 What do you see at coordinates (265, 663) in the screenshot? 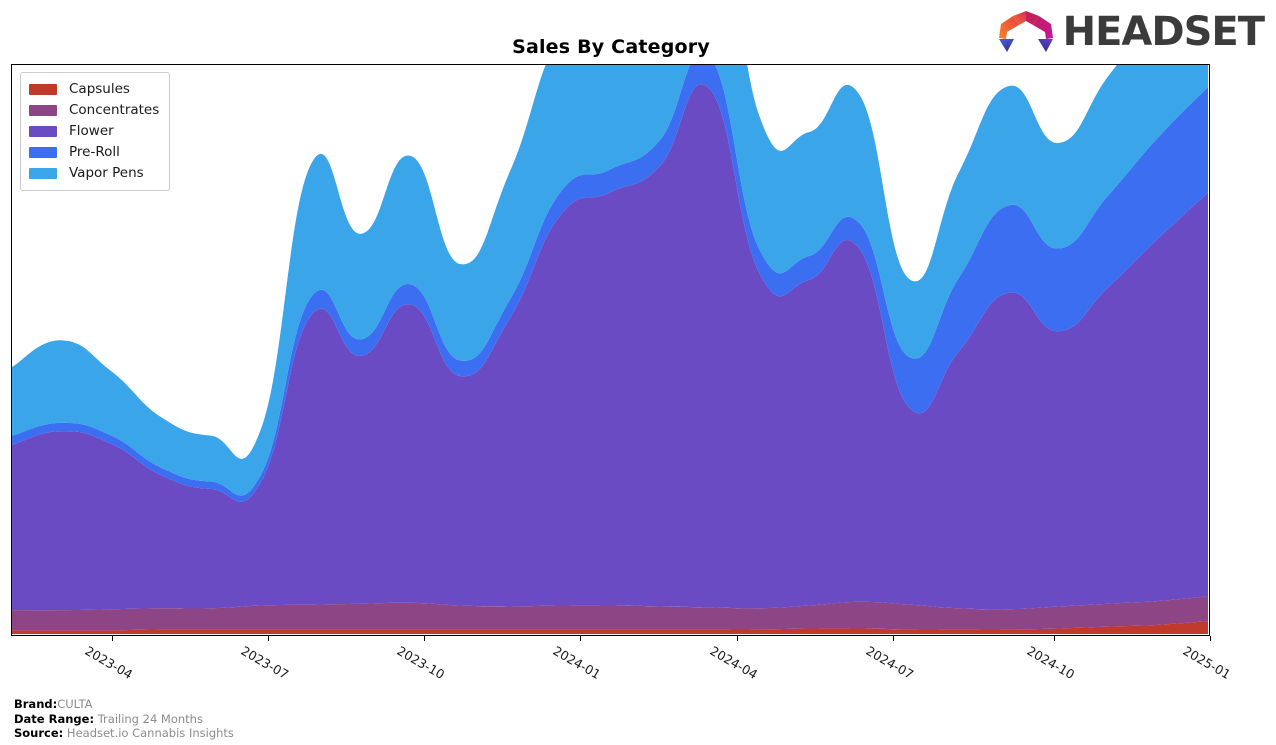
I see `x-axis-tick-label: 2023-07` at bounding box center [265, 663].